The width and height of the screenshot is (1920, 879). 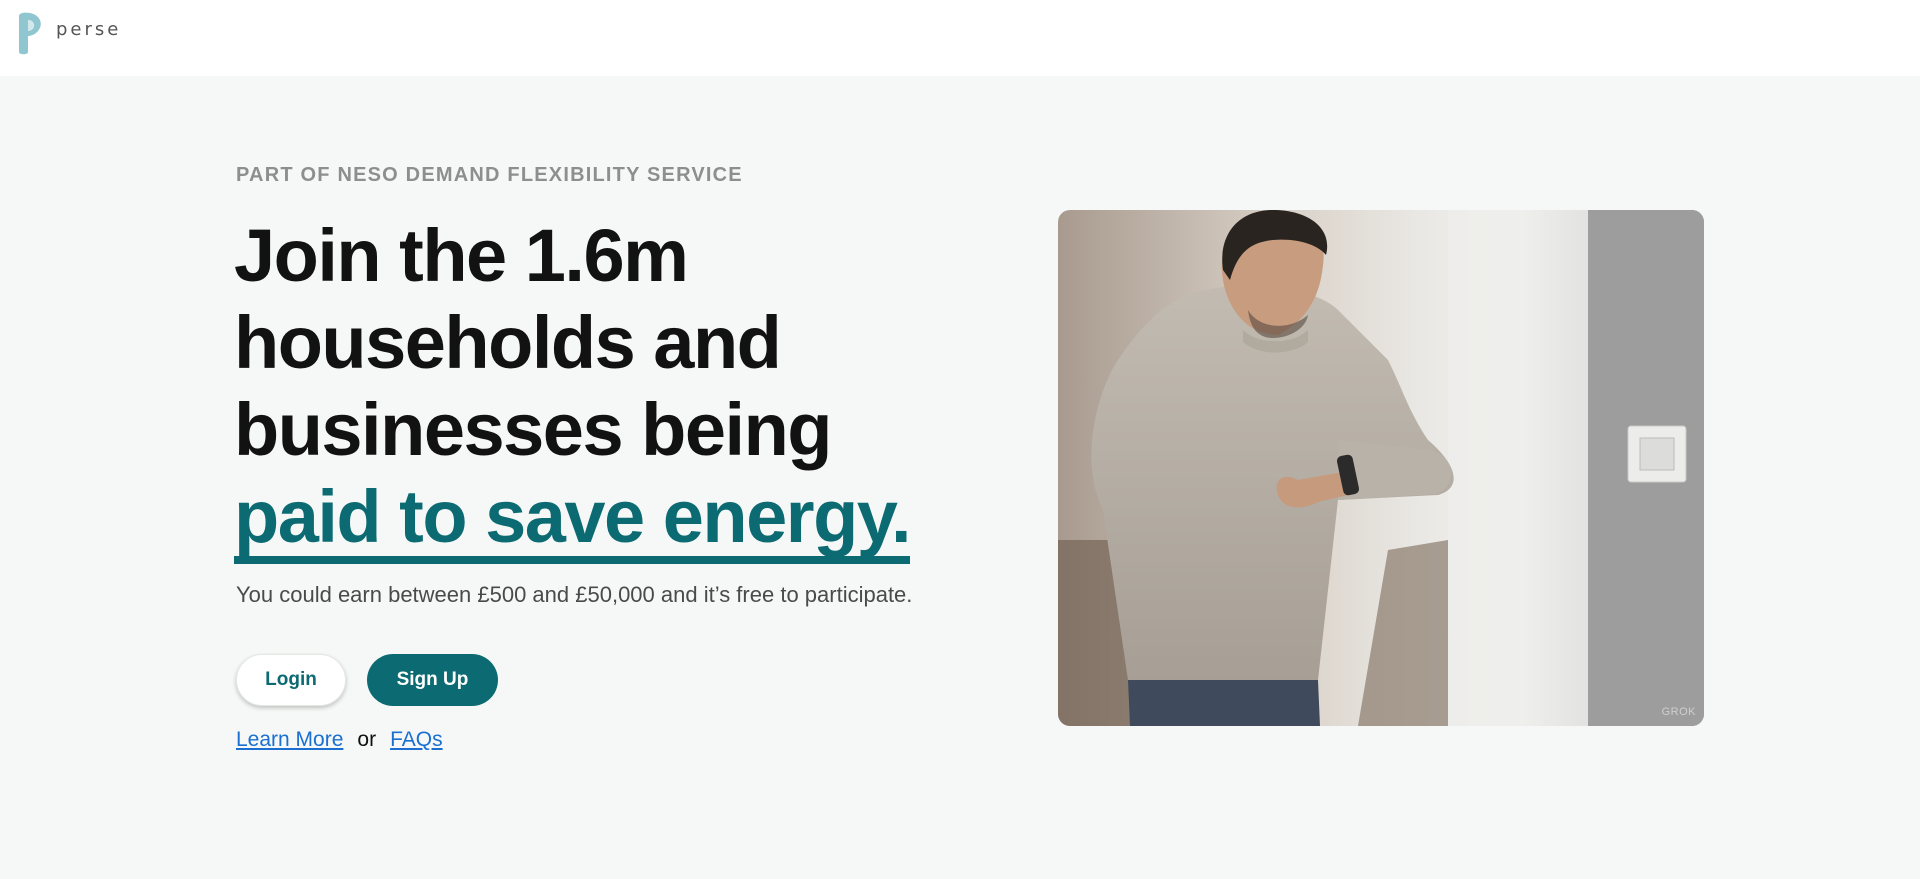 What do you see at coordinates (416, 740) in the screenshot?
I see `faqs-link: FAQs` at bounding box center [416, 740].